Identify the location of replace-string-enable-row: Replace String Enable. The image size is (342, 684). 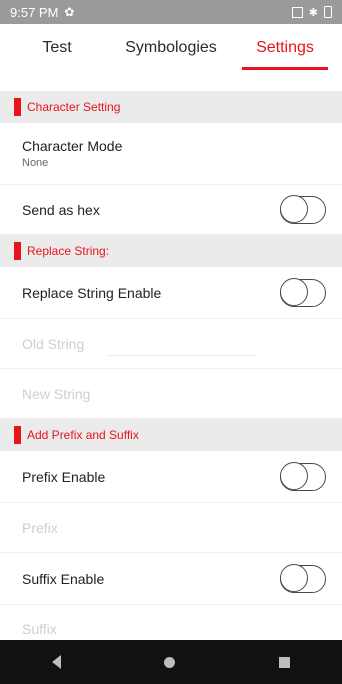
(171, 293).